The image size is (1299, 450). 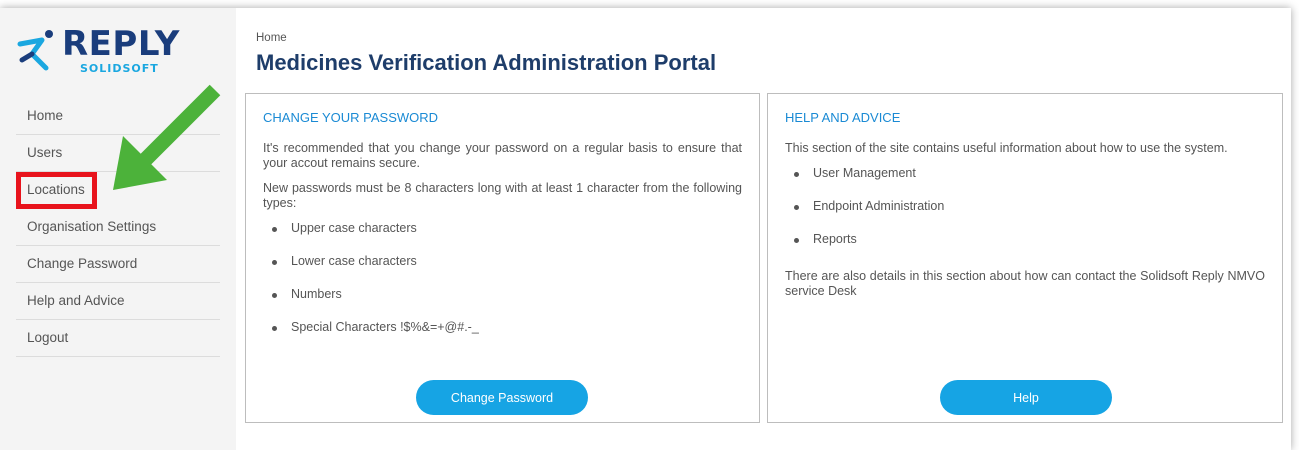 What do you see at coordinates (118, 301) in the screenshot?
I see `sidebar-item-help-and-advice: Help and Advice` at bounding box center [118, 301].